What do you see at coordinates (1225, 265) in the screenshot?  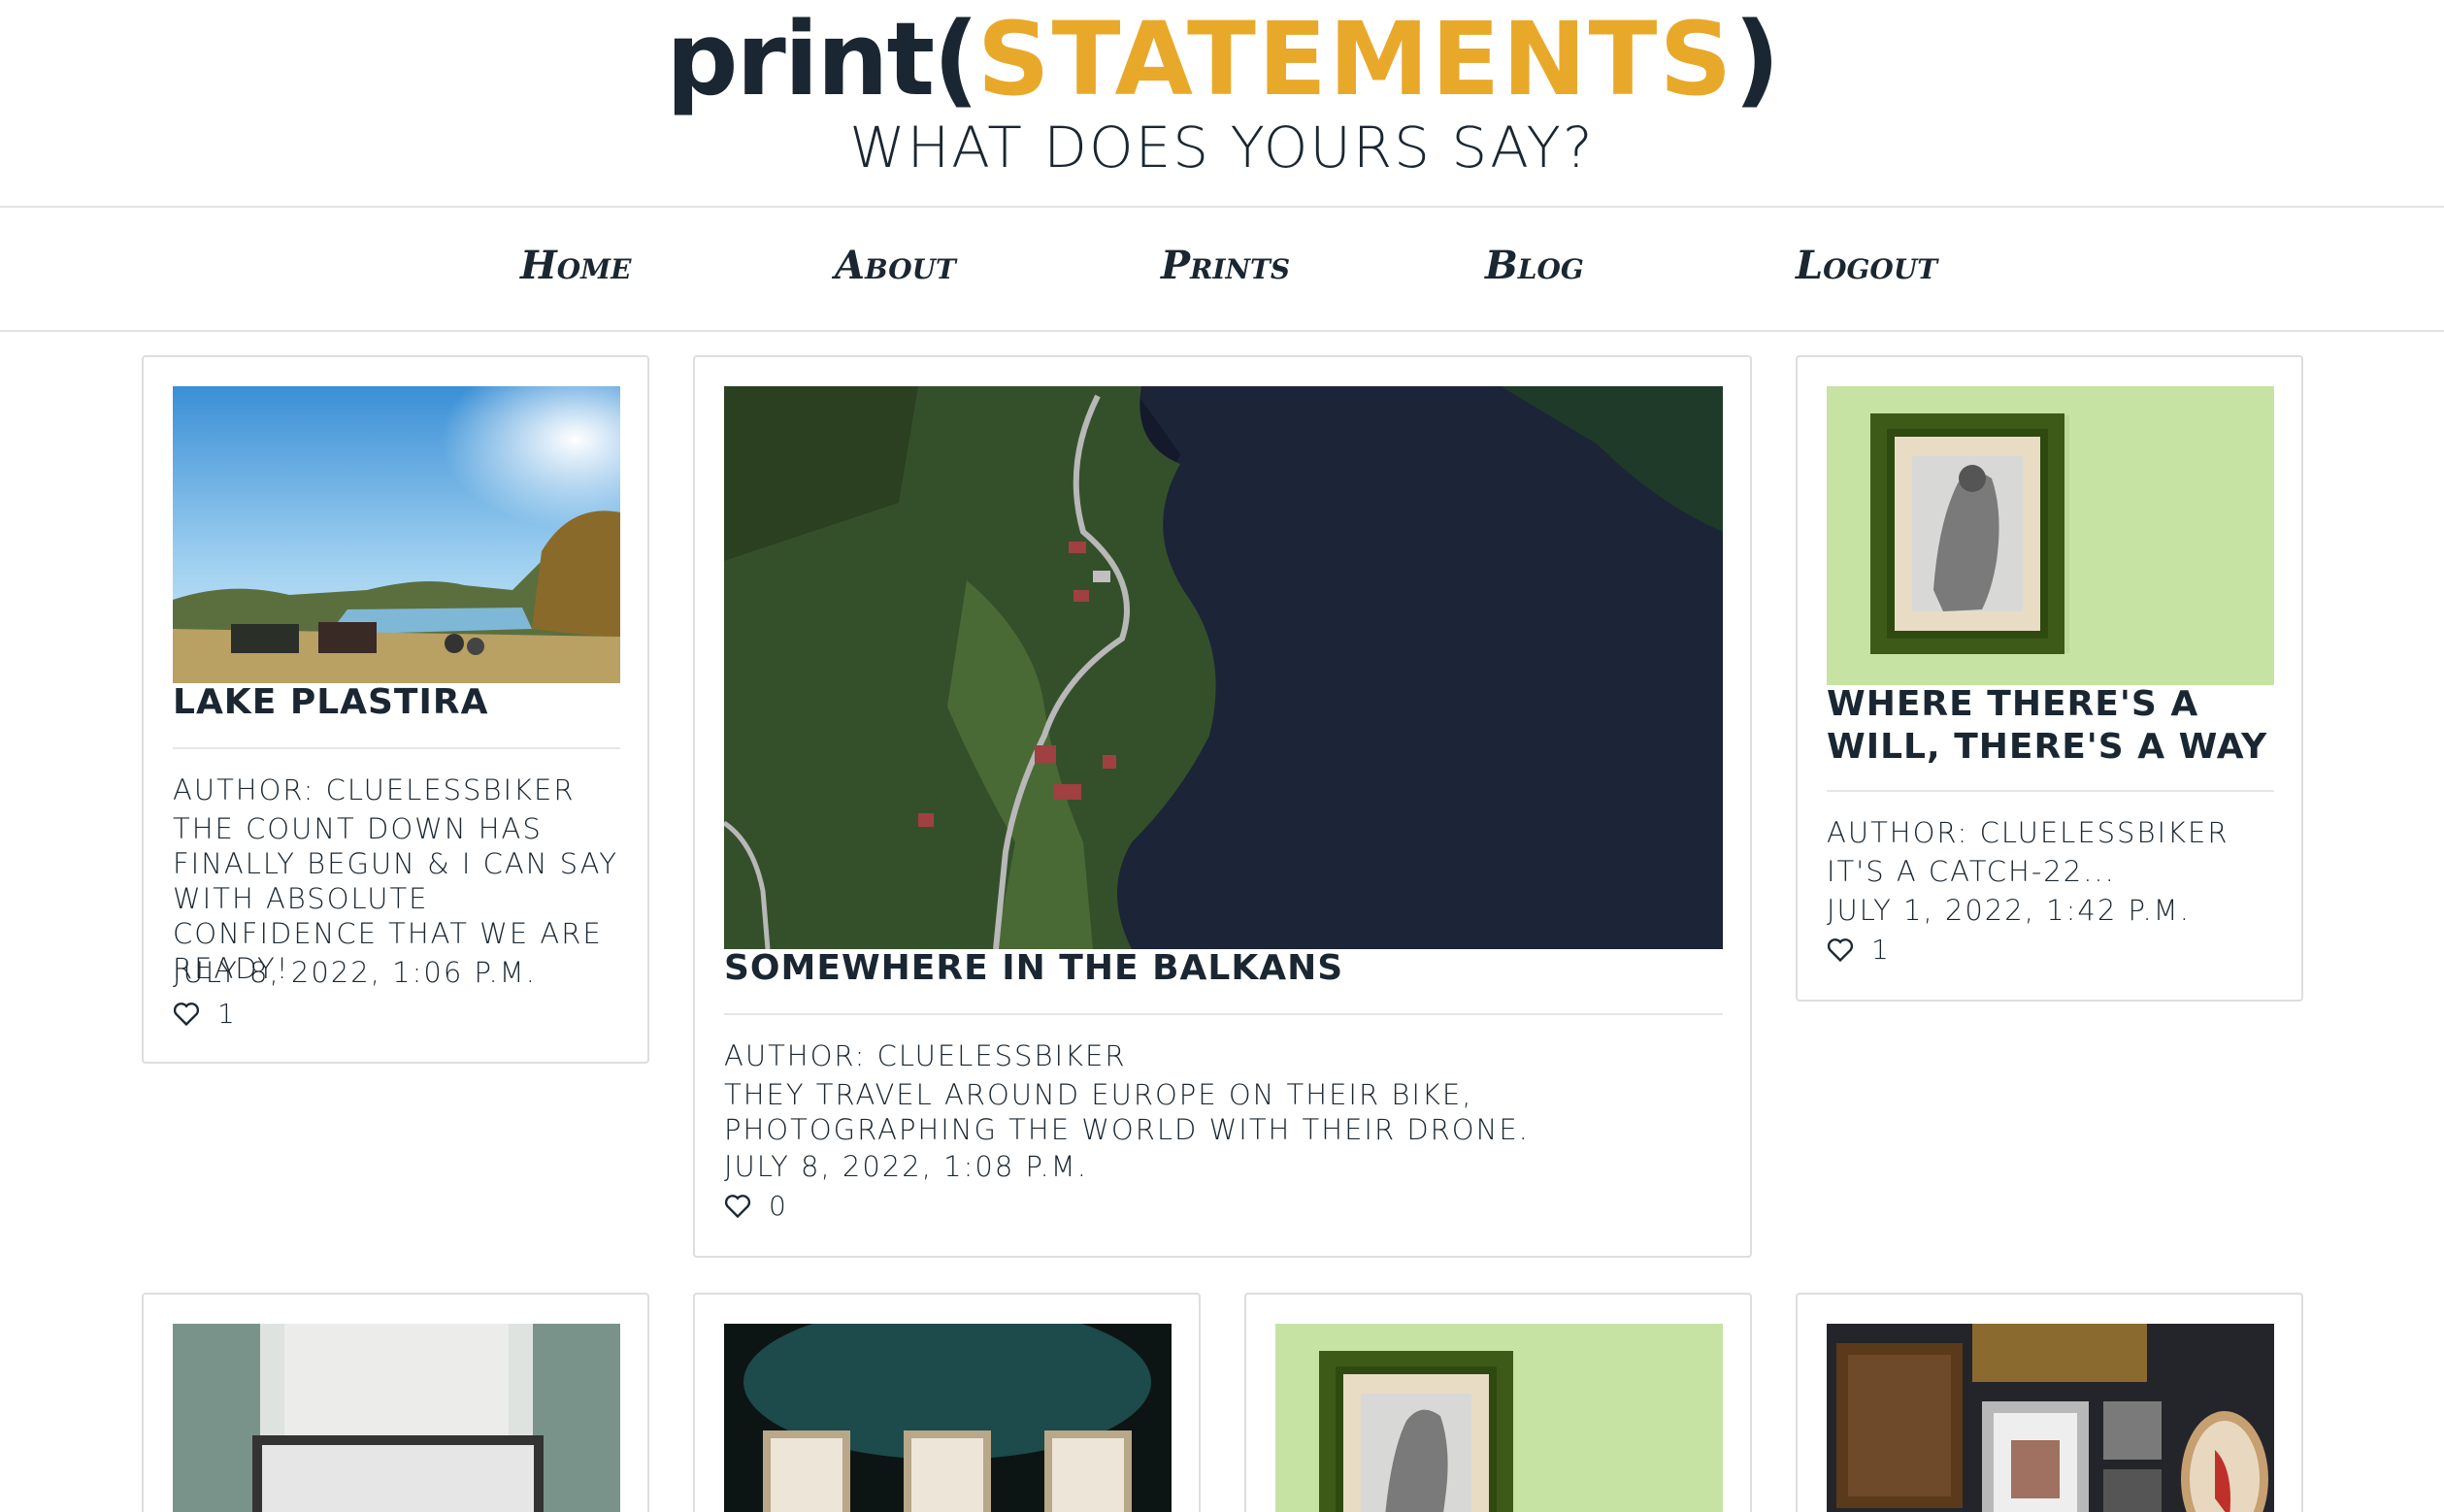 I see `nav-prints: Prints` at bounding box center [1225, 265].